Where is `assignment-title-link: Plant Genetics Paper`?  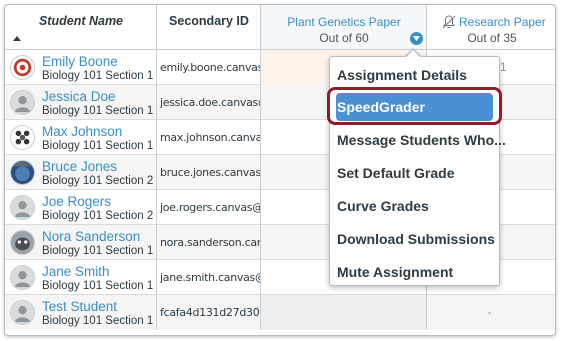
assignment-title-link: Plant Genetics Paper is located at coordinates (344, 22).